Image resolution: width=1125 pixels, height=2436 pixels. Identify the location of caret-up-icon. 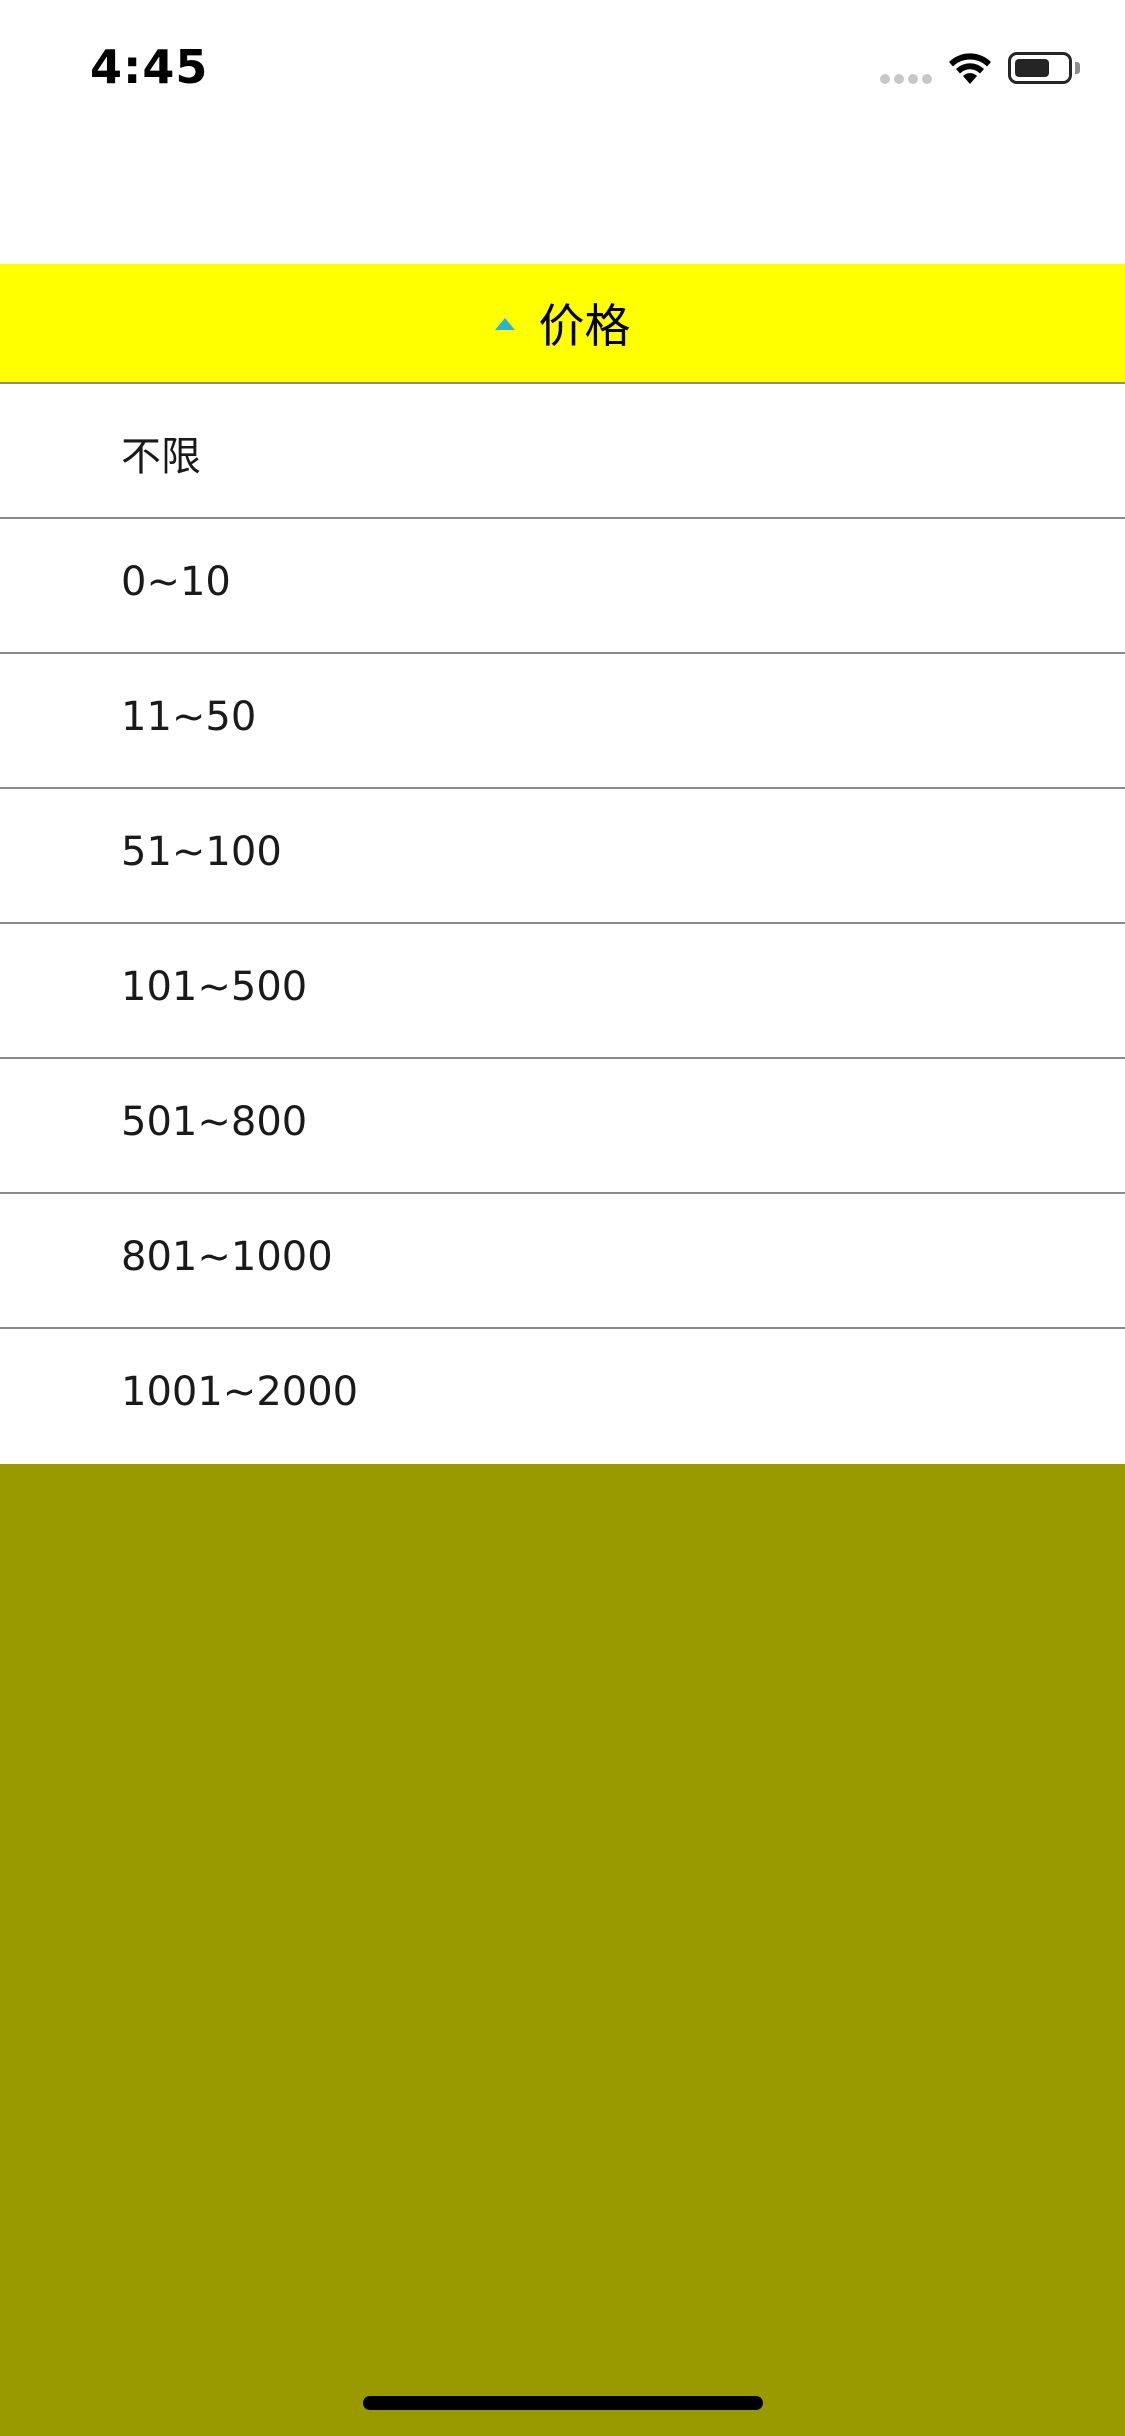
(504, 324).